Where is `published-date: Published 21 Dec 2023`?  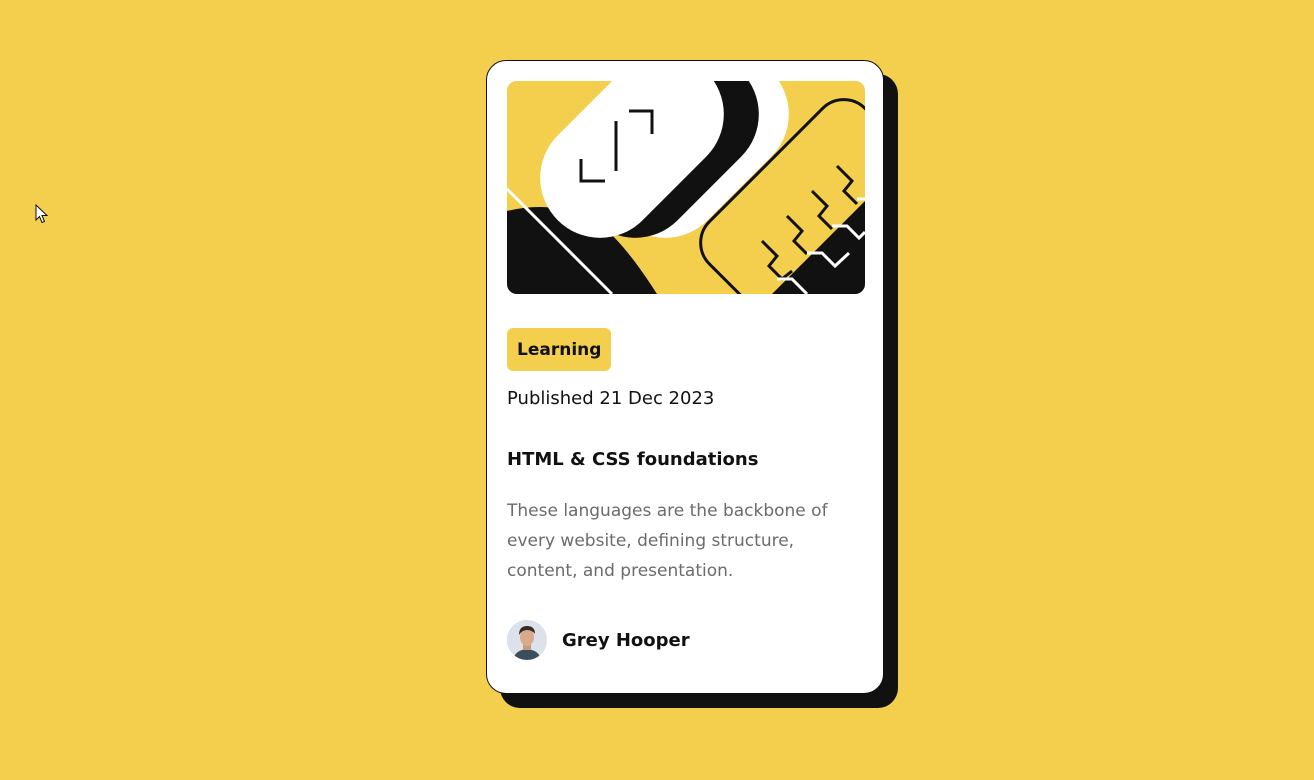 published-date: Published 21 Dec 2023 is located at coordinates (611, 398).